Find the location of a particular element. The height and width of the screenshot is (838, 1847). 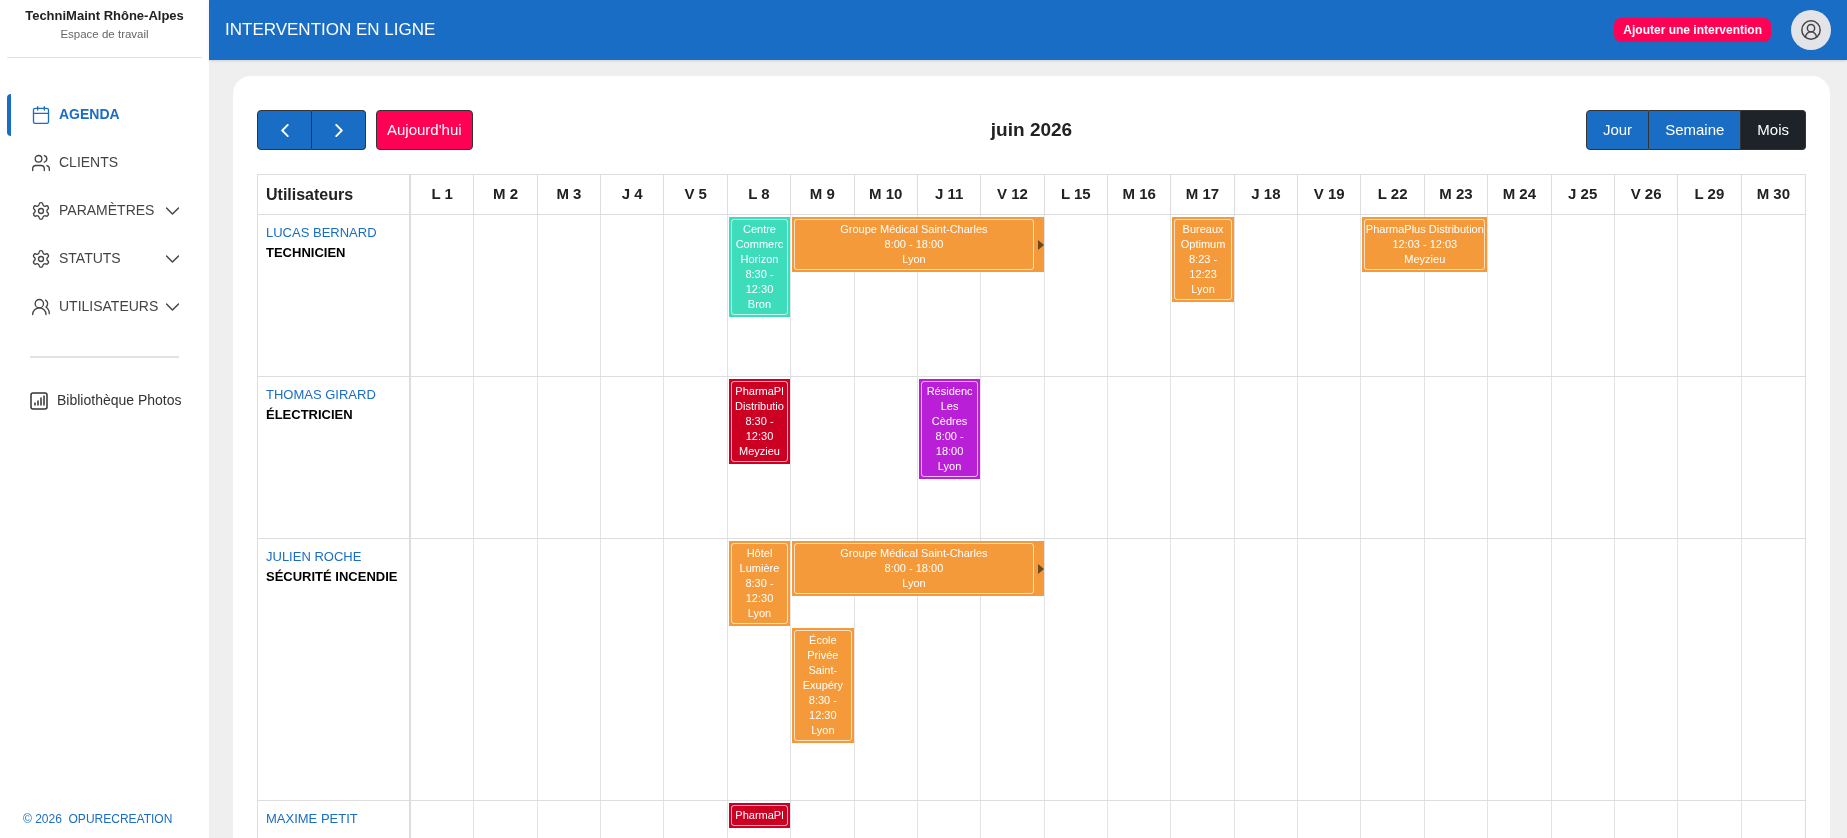

page-title: INTERVENTION EN LIGNE is located at coordinates (330, 30).